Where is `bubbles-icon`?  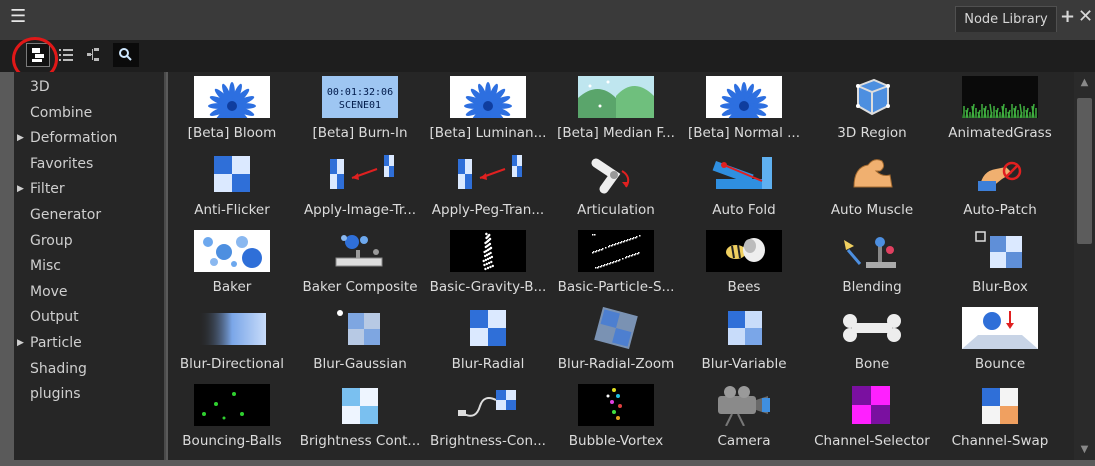
bubbles-icon is located at coordinates (232, 251).